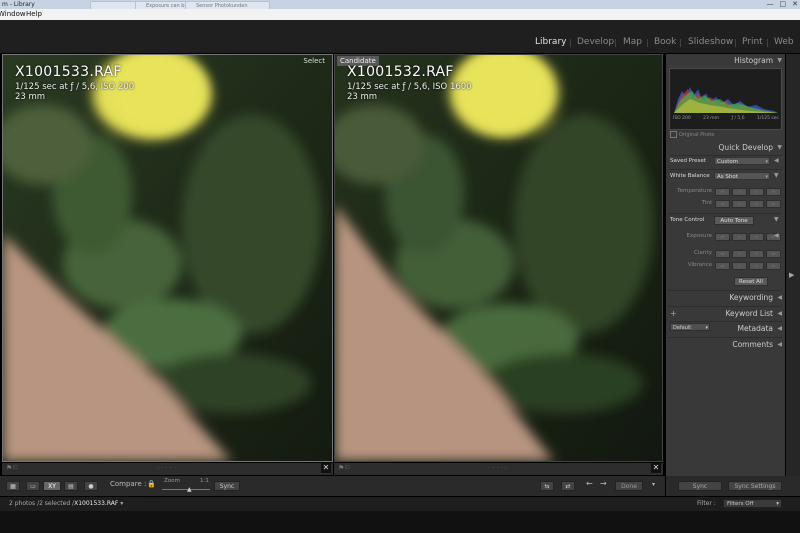 The width and height of the screenshot is (800, 533). What do you see at coordinates (673, 314) in the screenshot?
I see `add-keyword-icon: +` at bounding box center [673, 314].